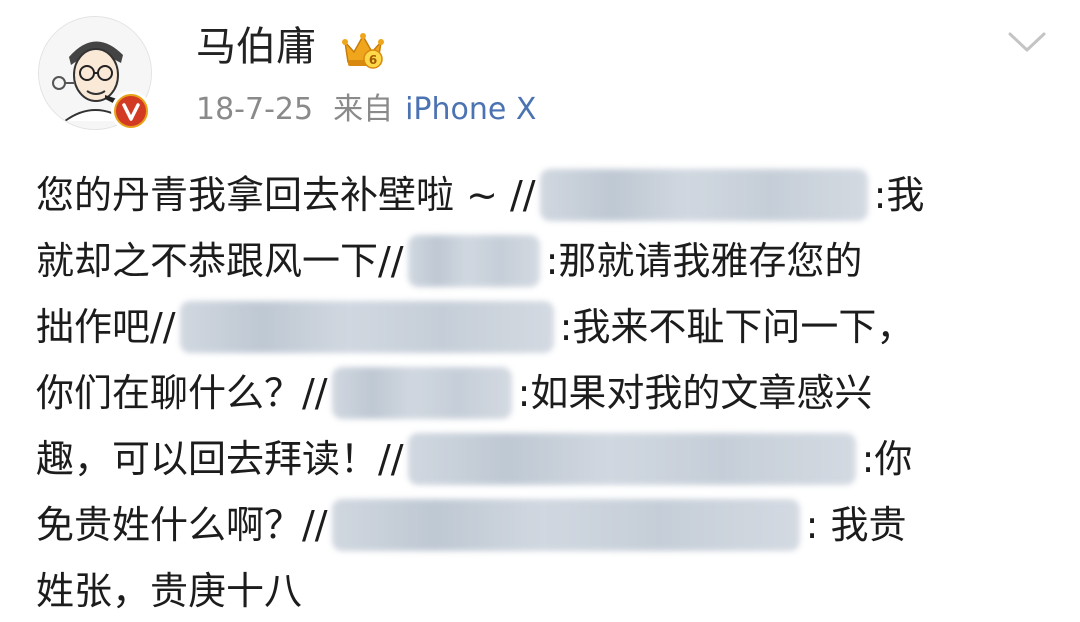 This screenshot has width=1080, height=622. I want to click on post-text: 姓张，贵庚十八, so click(169, 591).